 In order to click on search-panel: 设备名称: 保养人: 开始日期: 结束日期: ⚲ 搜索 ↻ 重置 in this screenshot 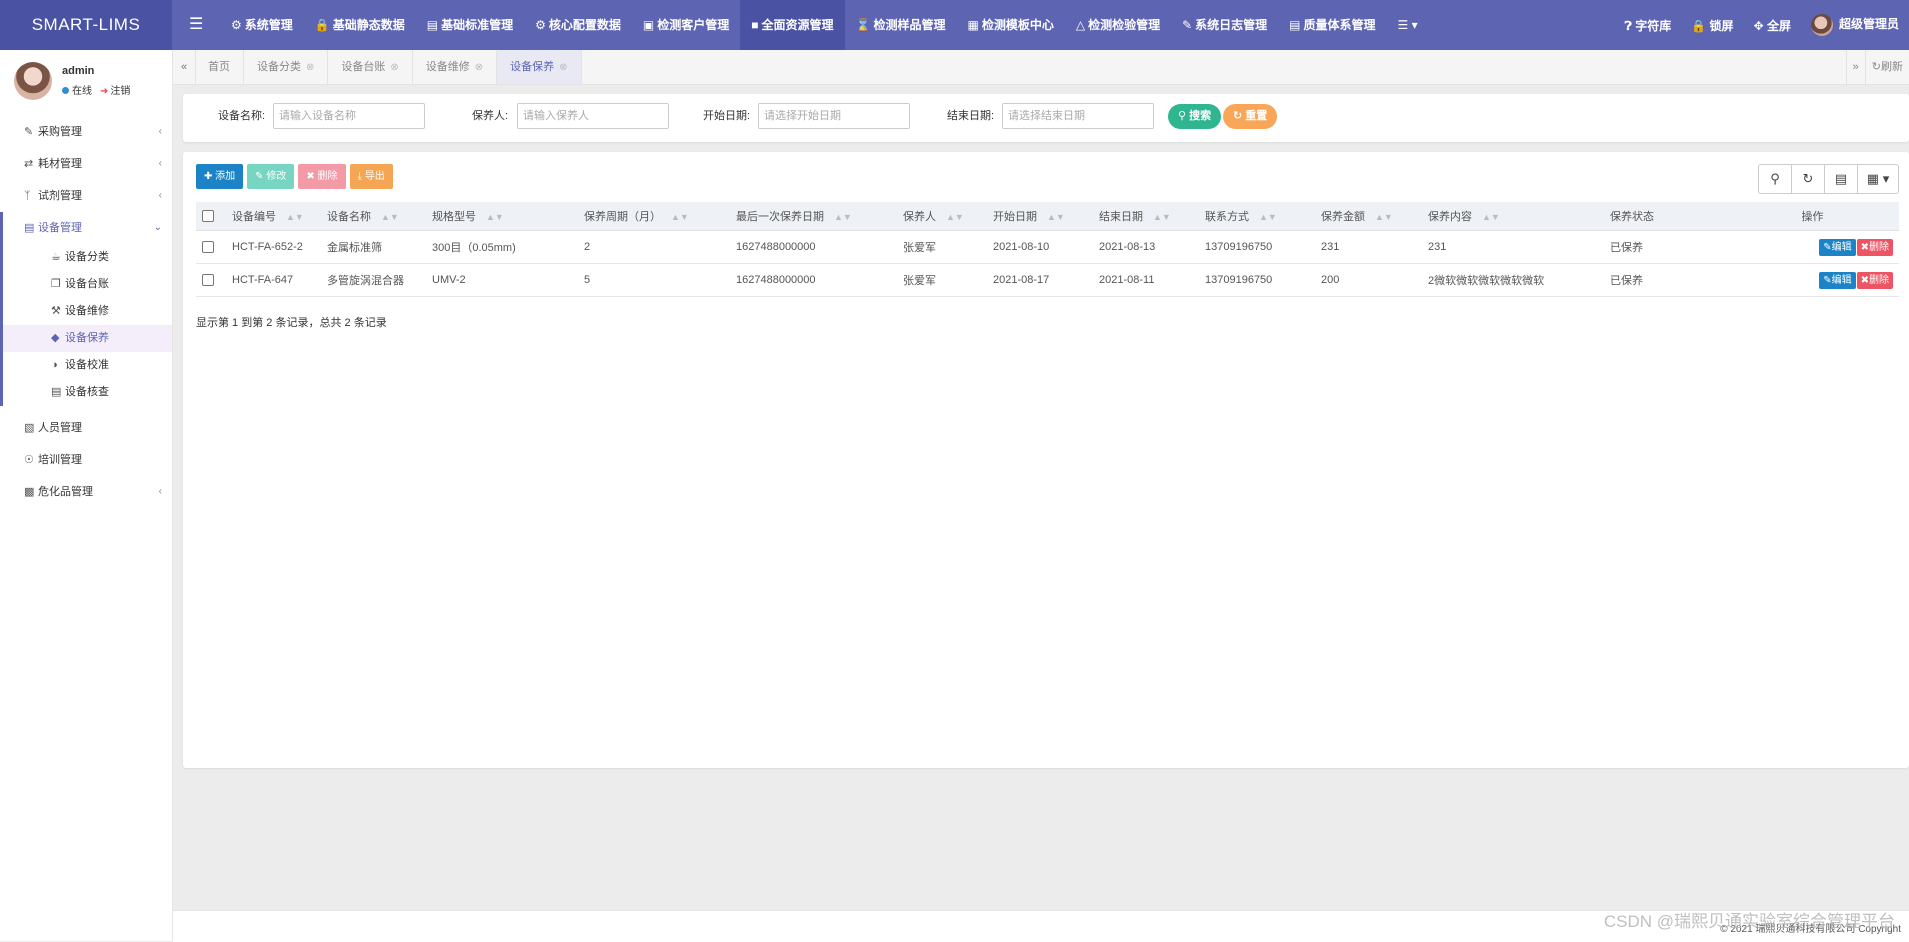, I will do `click(1046, 118)`.